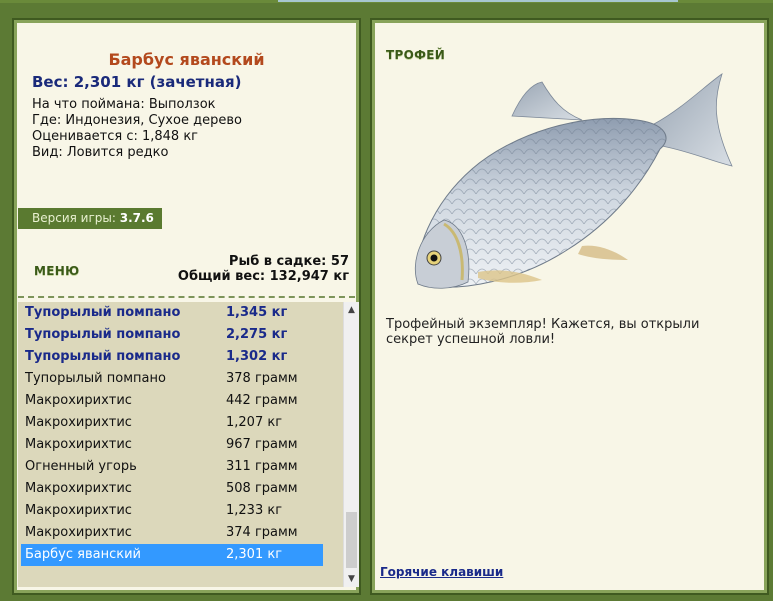  I want to click on list-item: Барбус яванский 2,301 кг, so click(172, 555).